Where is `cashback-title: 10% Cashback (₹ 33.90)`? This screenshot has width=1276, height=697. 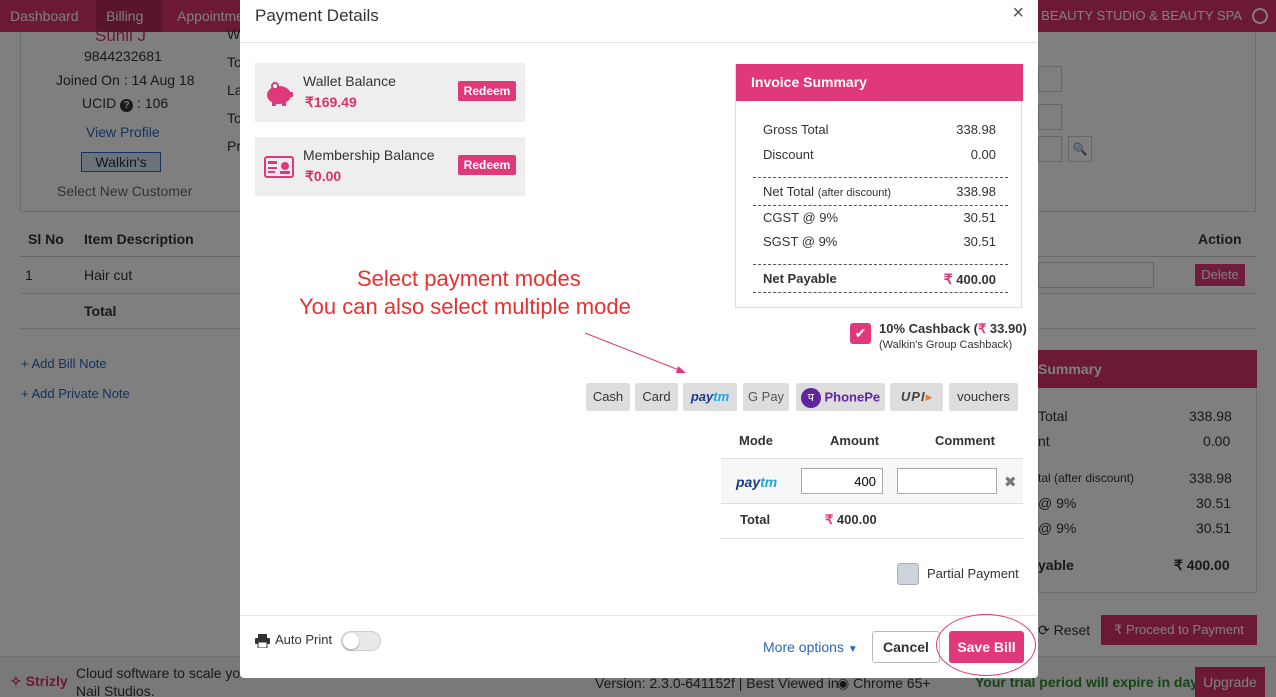
cashback-title: 10% Cashback (₹ 33.90) is located at coordinates (953, 328).